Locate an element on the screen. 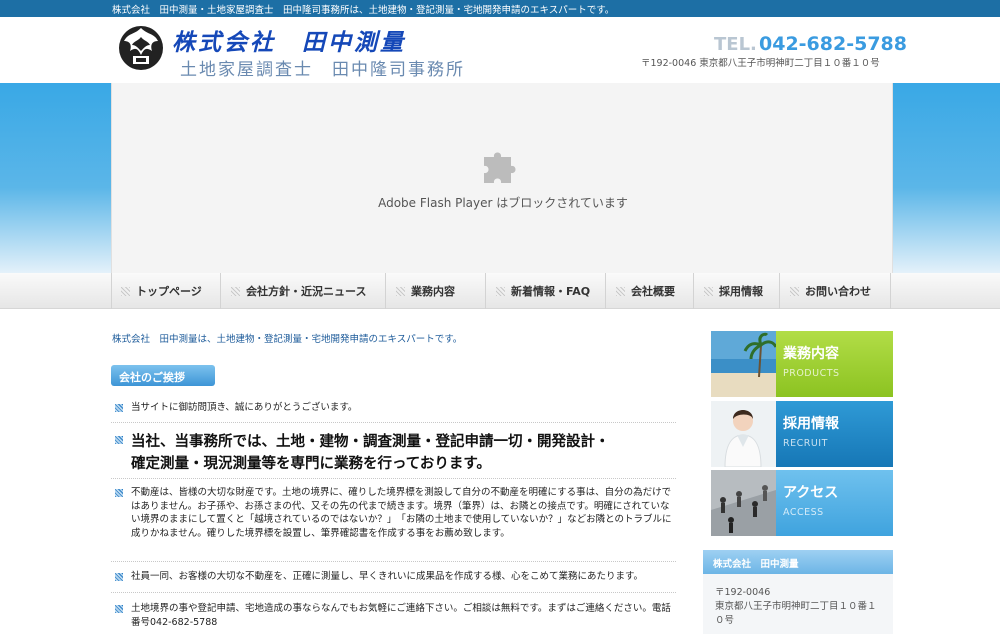  nav-item-news-faq: 新着情報・FAQ is located at coordinates (546, 291).